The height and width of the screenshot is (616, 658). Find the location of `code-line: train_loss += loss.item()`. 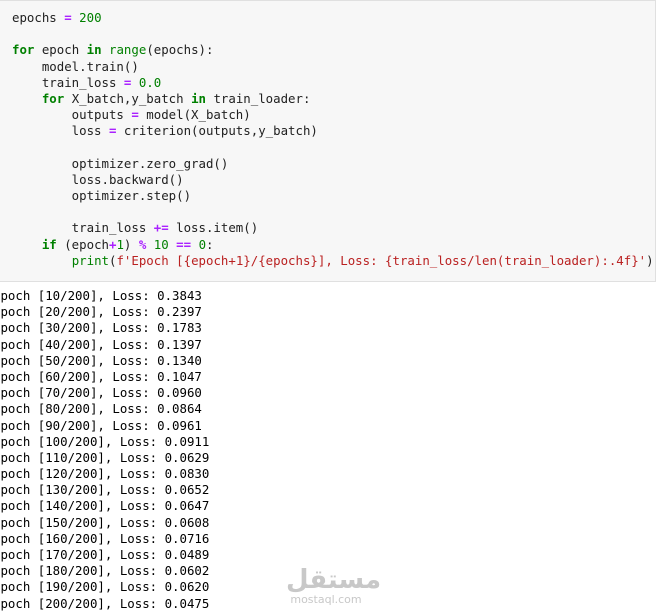

code-line: train_loss += loss.item() is located at coordinates (135, 228).